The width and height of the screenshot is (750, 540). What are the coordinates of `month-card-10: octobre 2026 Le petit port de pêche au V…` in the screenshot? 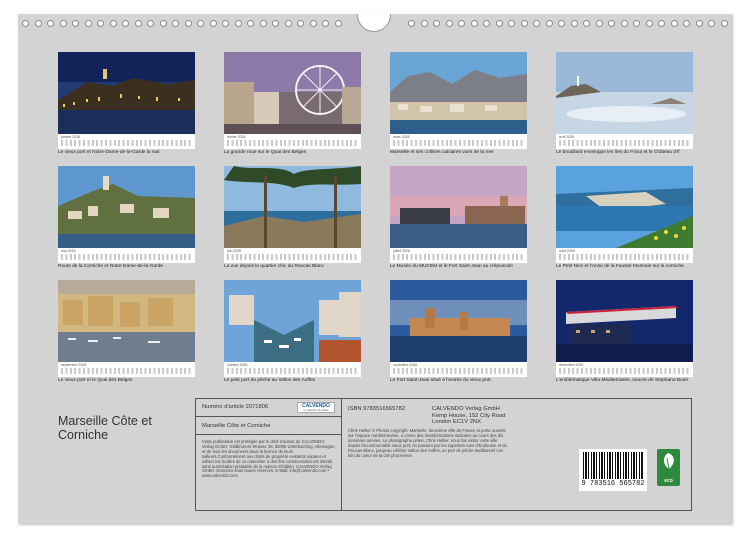 It's located at (292, 339).